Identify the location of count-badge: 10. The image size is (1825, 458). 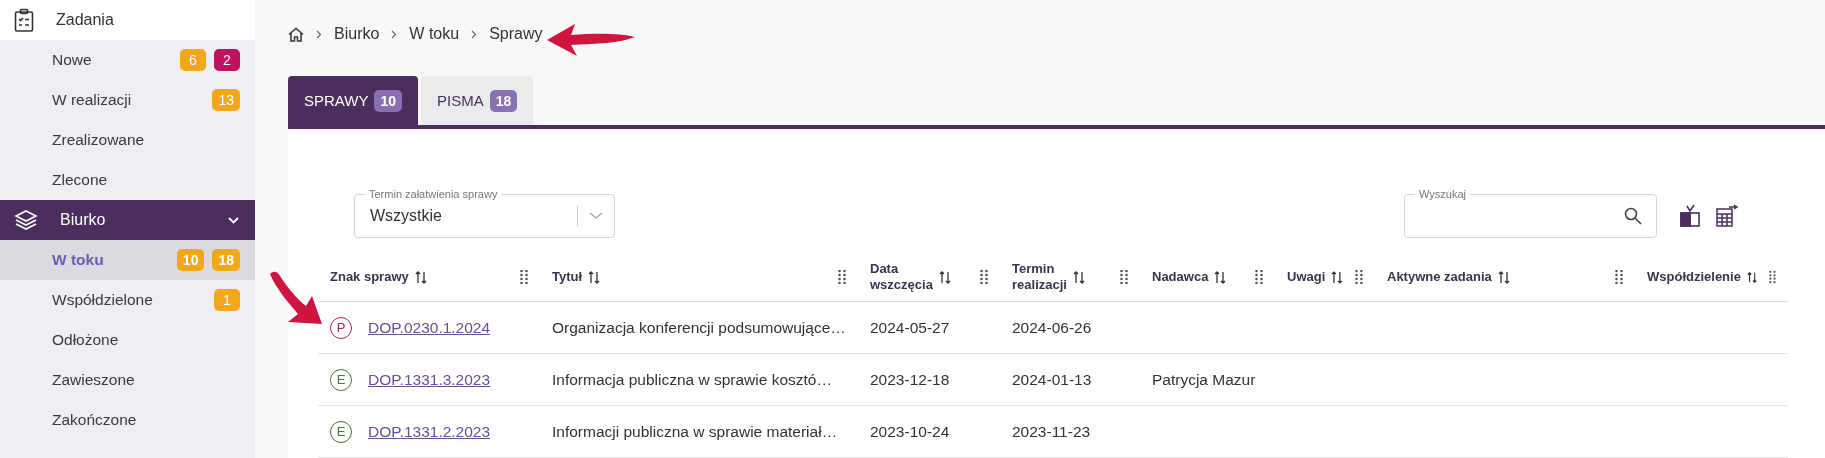
(190, 260).